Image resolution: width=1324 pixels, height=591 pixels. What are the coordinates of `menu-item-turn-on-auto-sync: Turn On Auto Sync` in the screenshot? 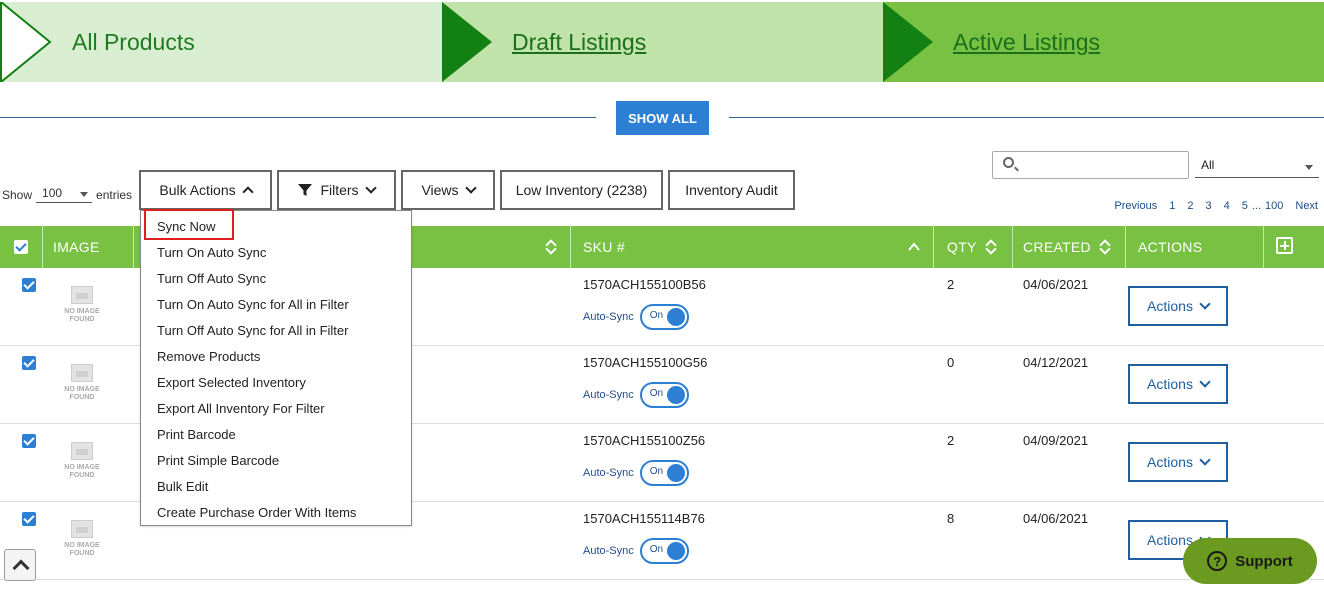 It's located at (211, 252).